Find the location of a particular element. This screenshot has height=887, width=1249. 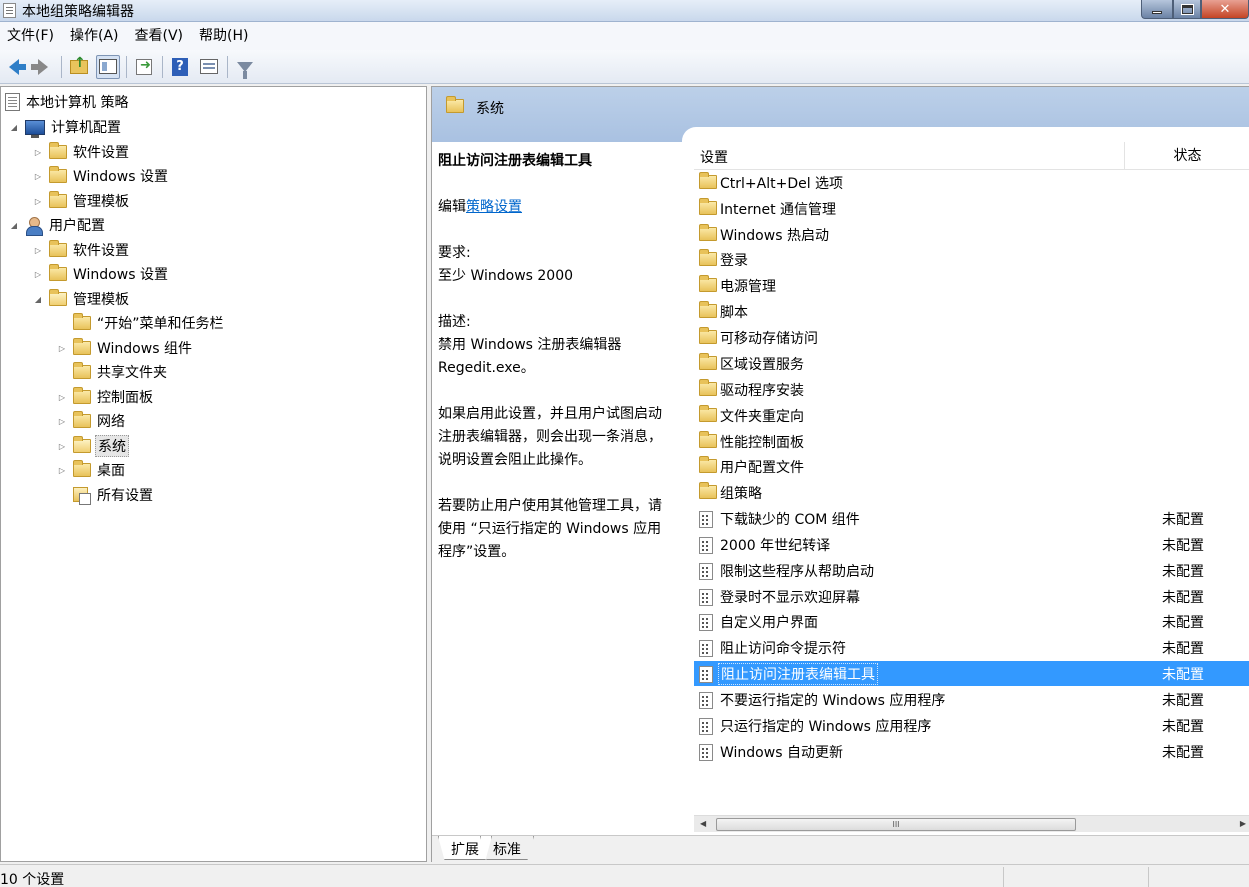

tree-item-all-settings: 所有设置 is located at coordinates (113, 495).